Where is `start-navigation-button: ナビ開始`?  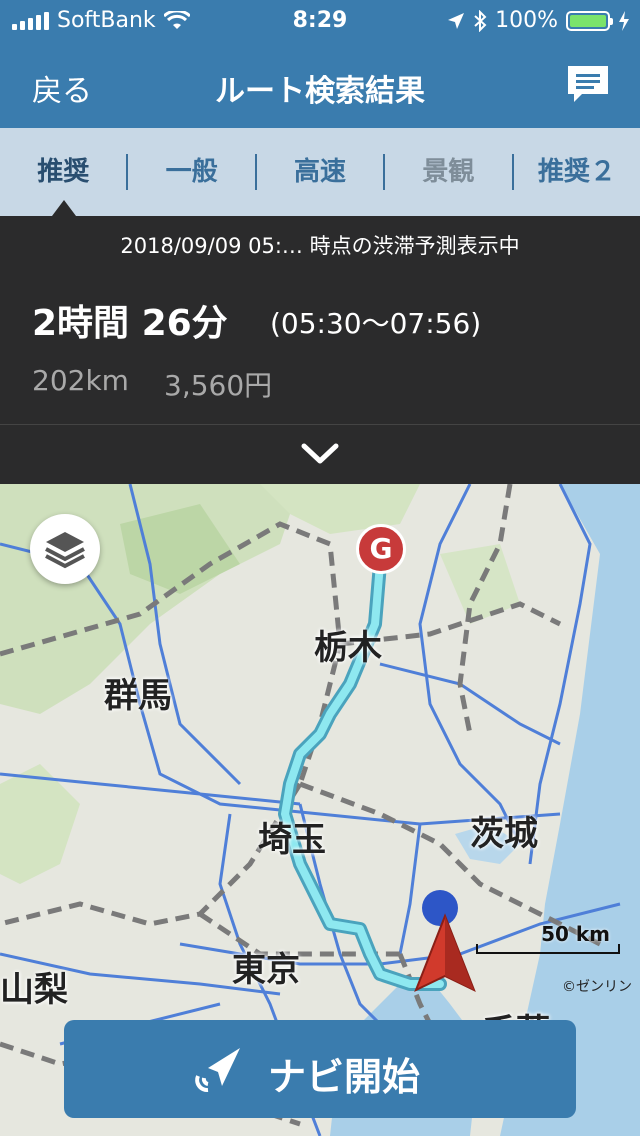
start-navigation-button: ナビ開始 is located at coordinates (320, 1069).